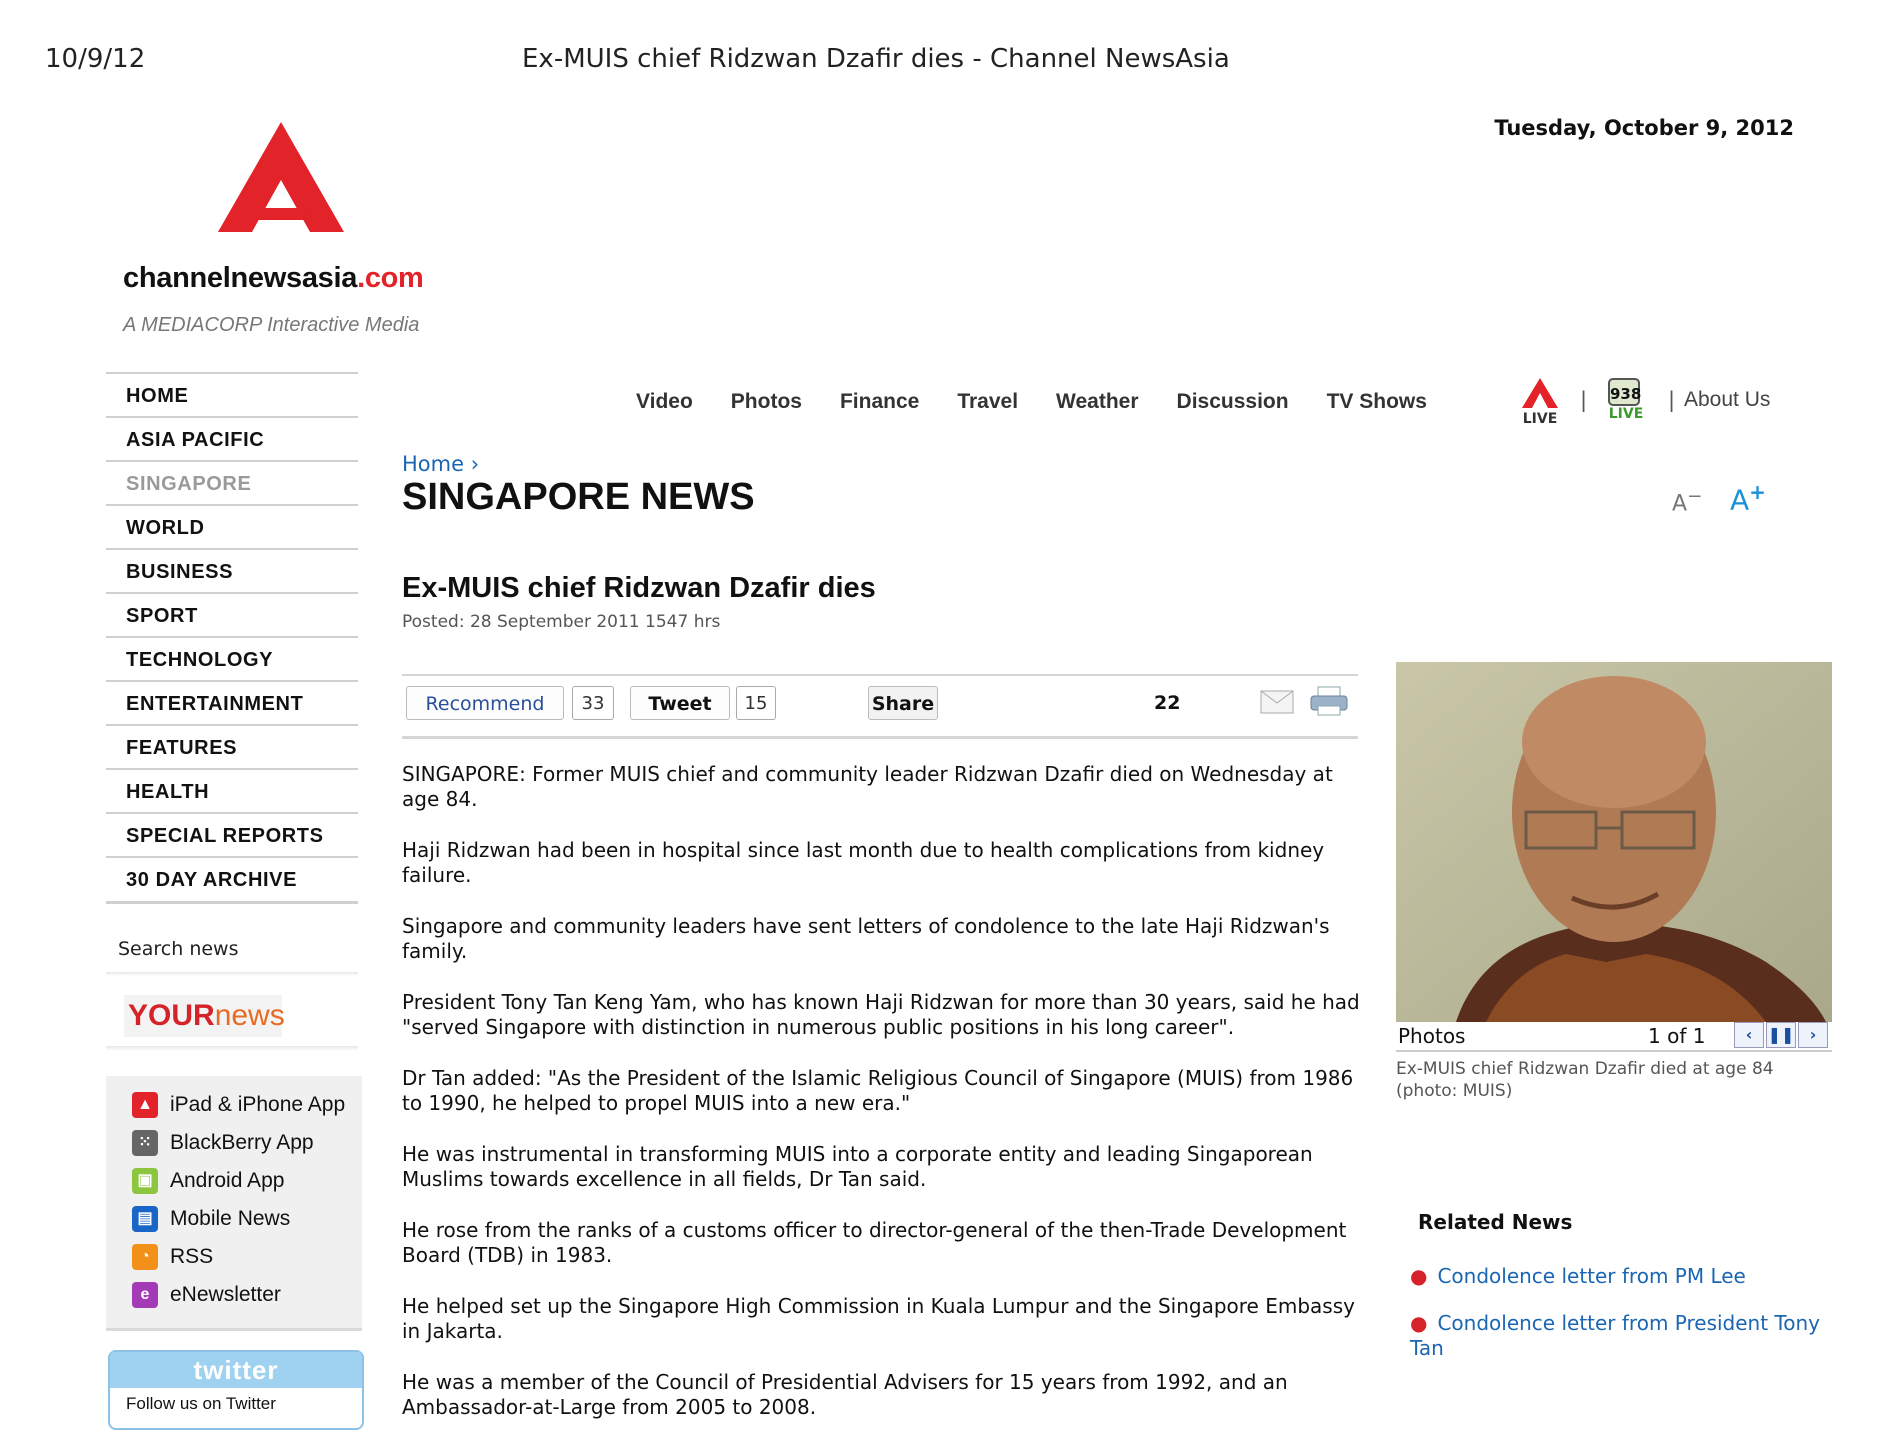  Describe the element at coordinates (271, 325) in the screenshot. I see `logo-tagline: A MEDIACORP Interactive Media` at that location.